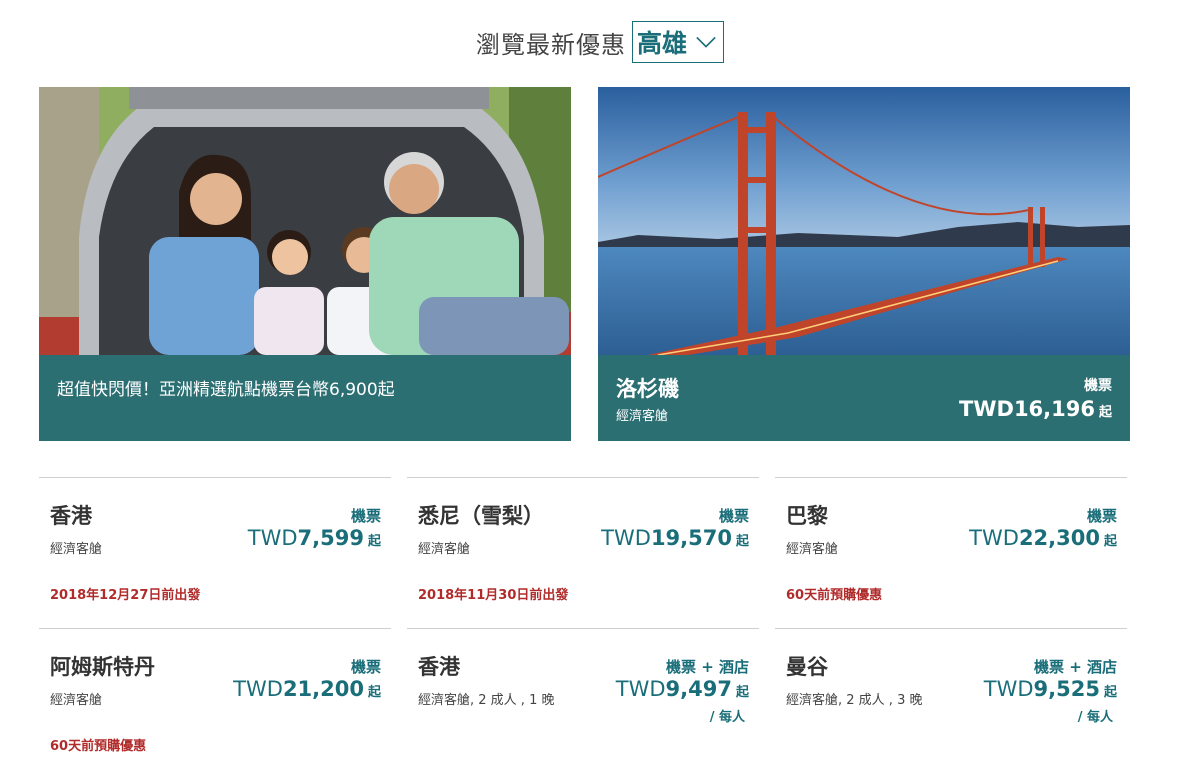 This screenshot has width=1200, height=770. I want to click on card-price: TWD9,497 起, so click(682, 689).